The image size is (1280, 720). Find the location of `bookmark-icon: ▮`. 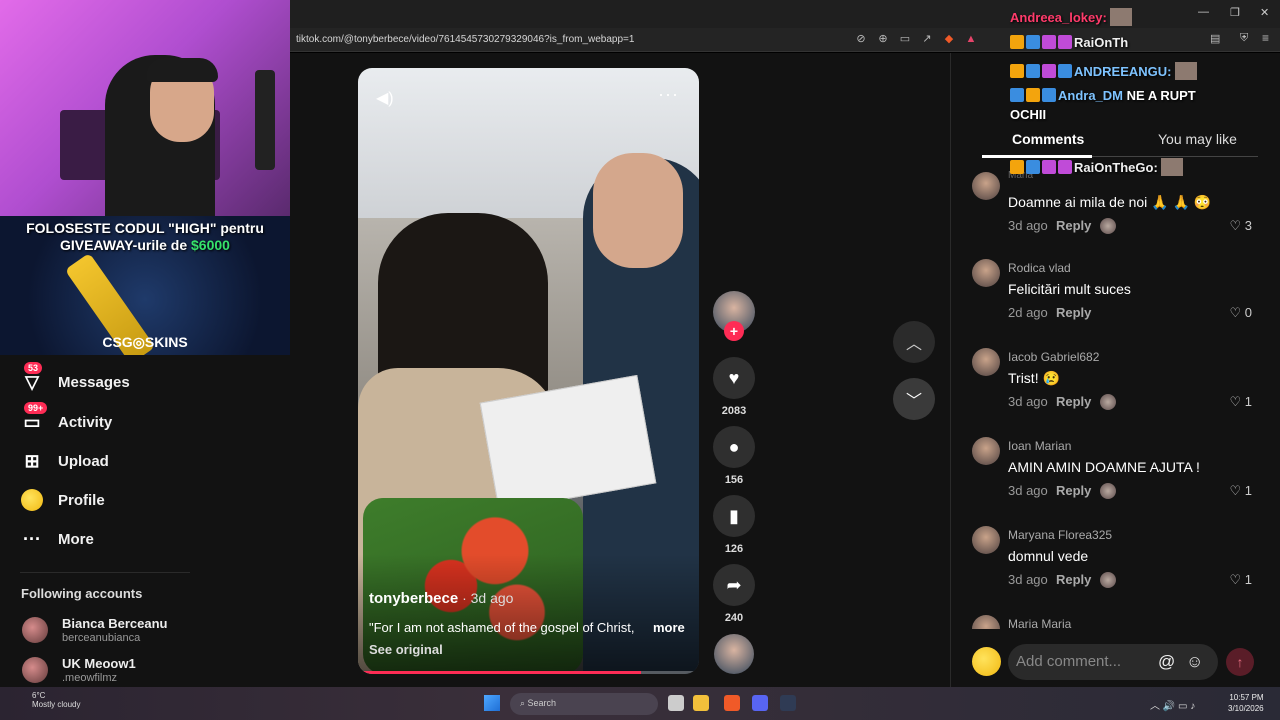

bookmark-icon: ▮ is located at coordinates (734, 516).